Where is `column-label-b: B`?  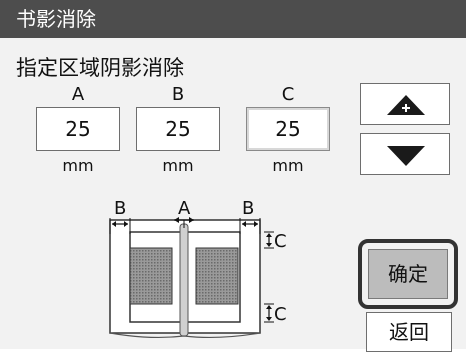 column-label-b: B is located at coordinates (178, 94).